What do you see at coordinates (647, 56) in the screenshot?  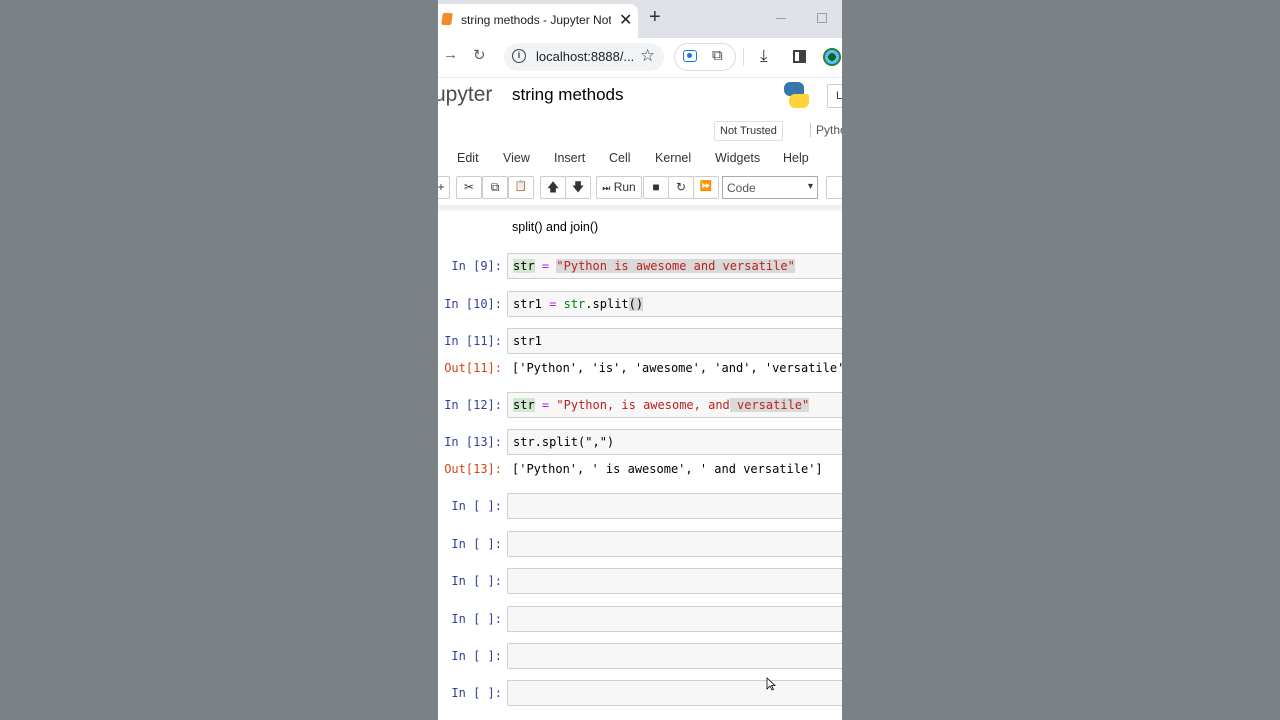 I see `bookmark-star-icon: ☆` at bounding box center [647, 56].